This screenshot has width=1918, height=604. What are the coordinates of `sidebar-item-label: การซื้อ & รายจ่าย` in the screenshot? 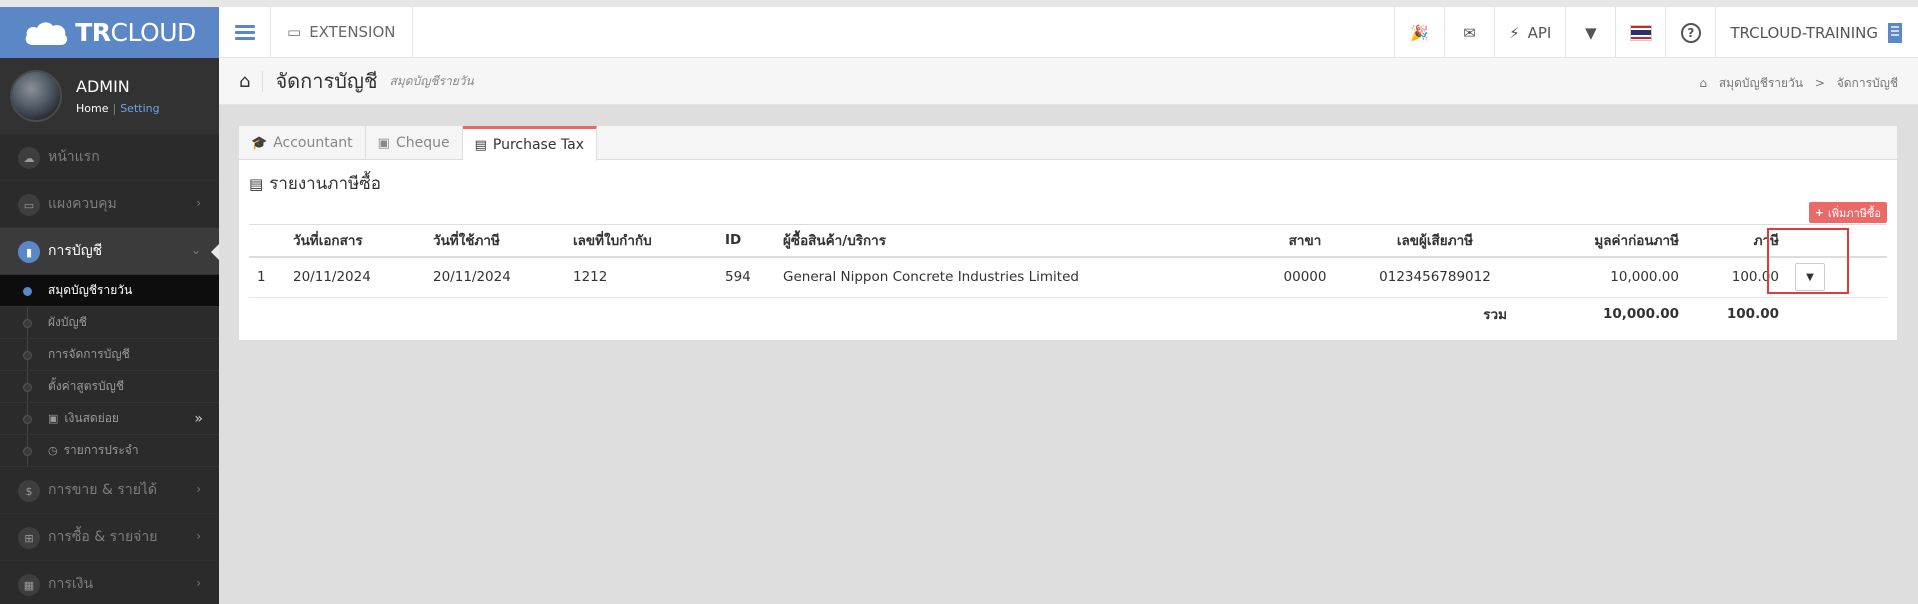 It's located at (103, 537).